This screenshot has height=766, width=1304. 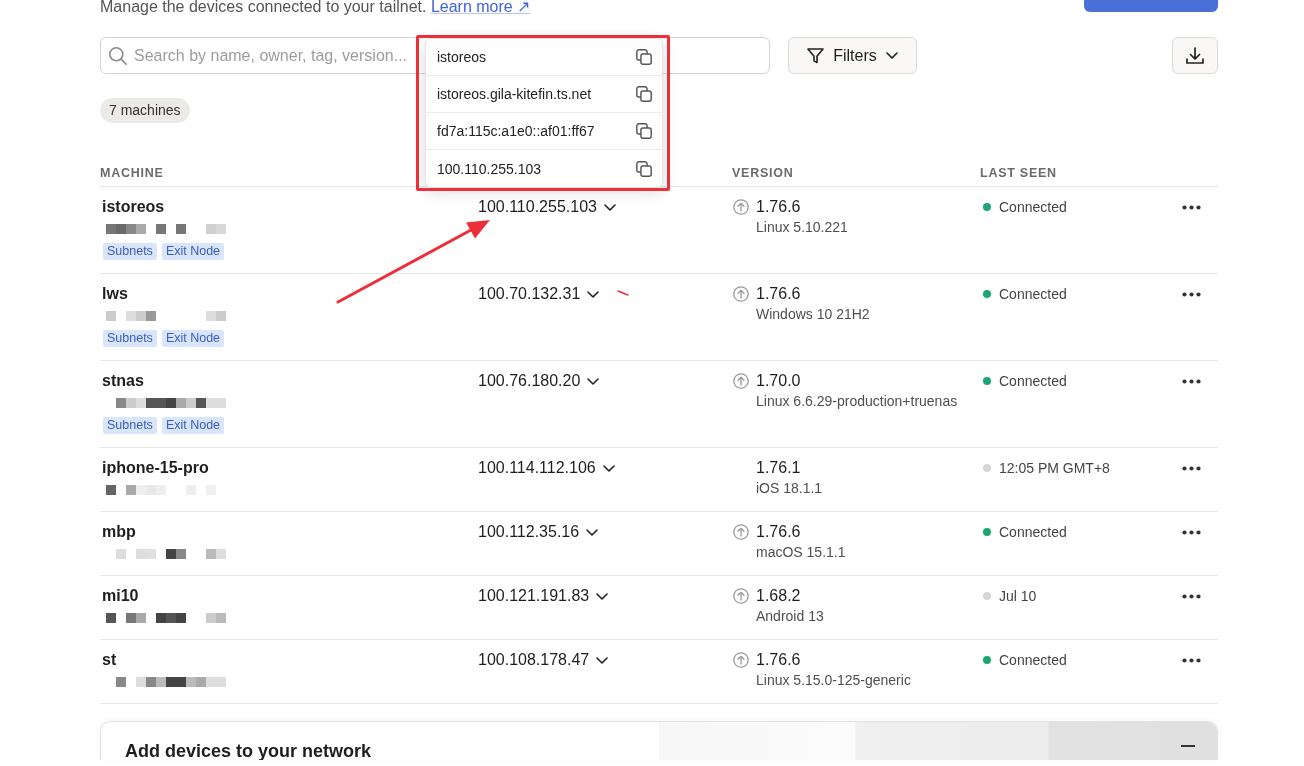 I want to click on client-version: 1.68.2, so click(x=779, y=596).